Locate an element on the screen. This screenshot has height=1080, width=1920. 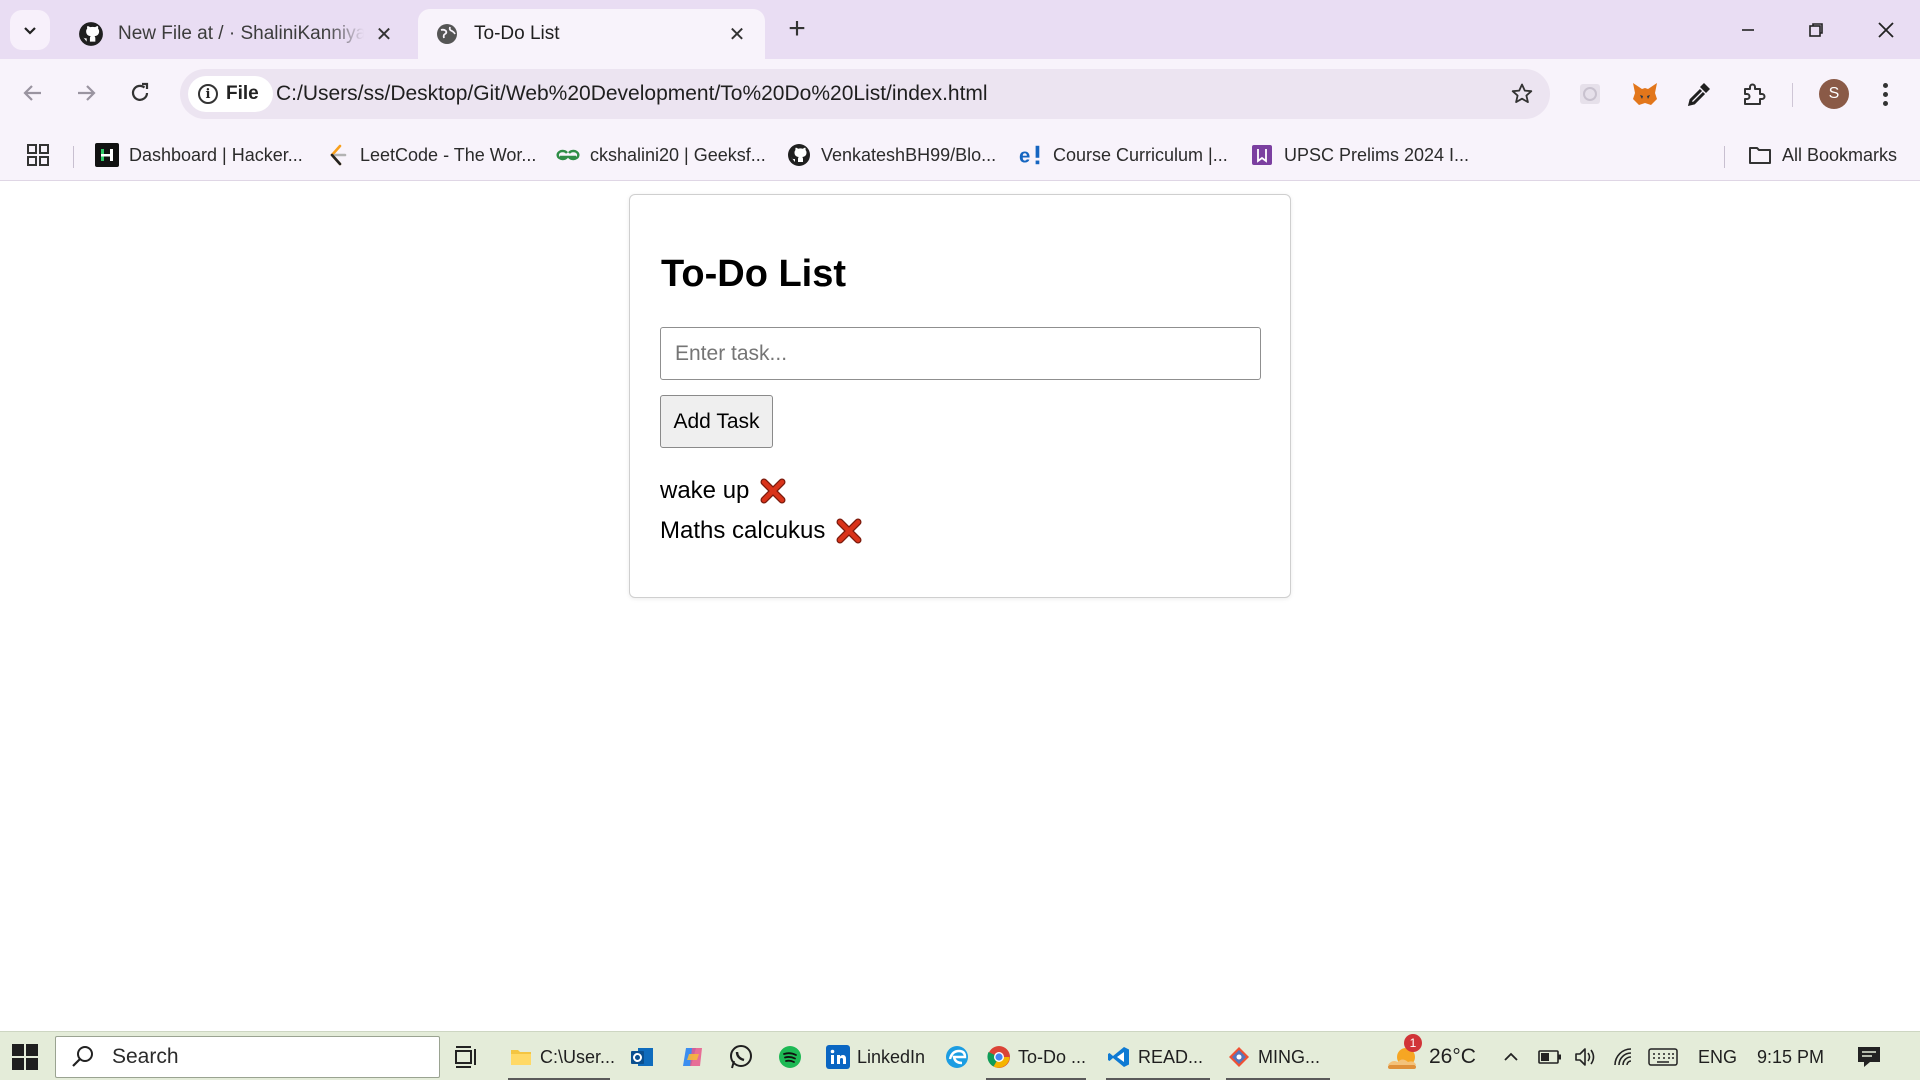
edge-icon is located at coordinates (957, 1057).